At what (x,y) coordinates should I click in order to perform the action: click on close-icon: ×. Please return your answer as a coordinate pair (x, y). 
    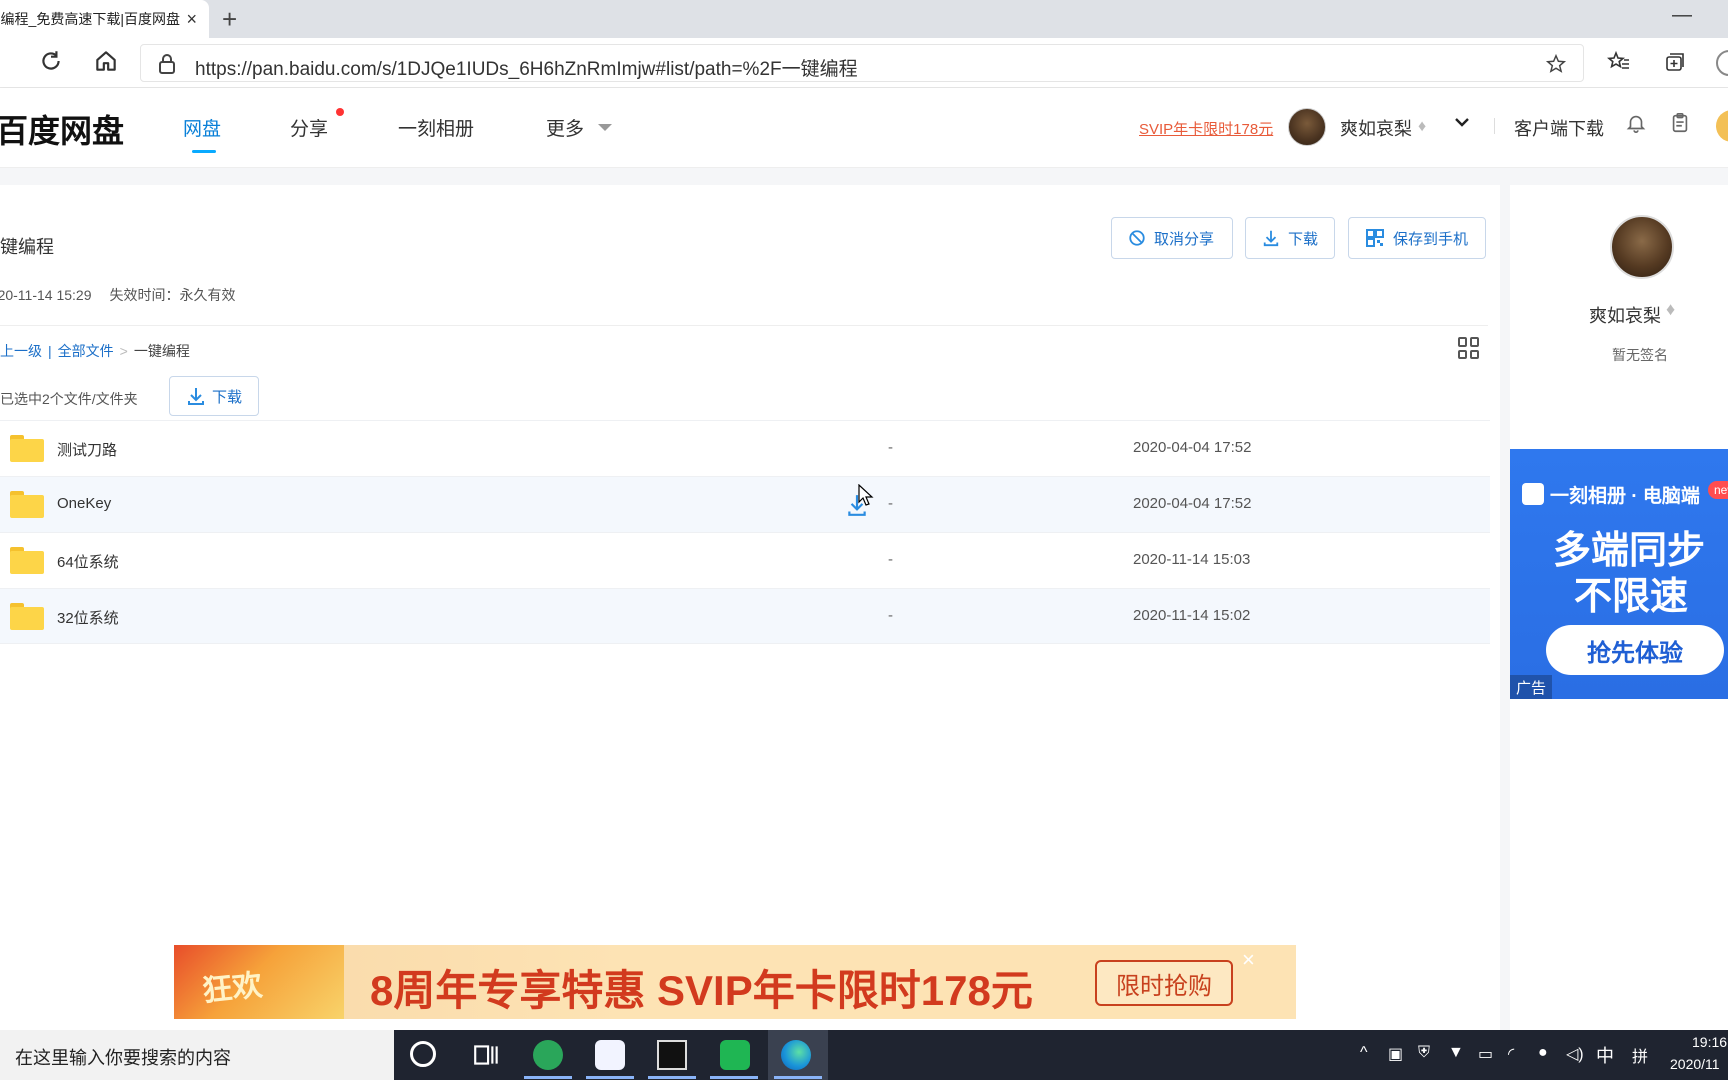
    Looking at the image, I should click on (1248, 960).